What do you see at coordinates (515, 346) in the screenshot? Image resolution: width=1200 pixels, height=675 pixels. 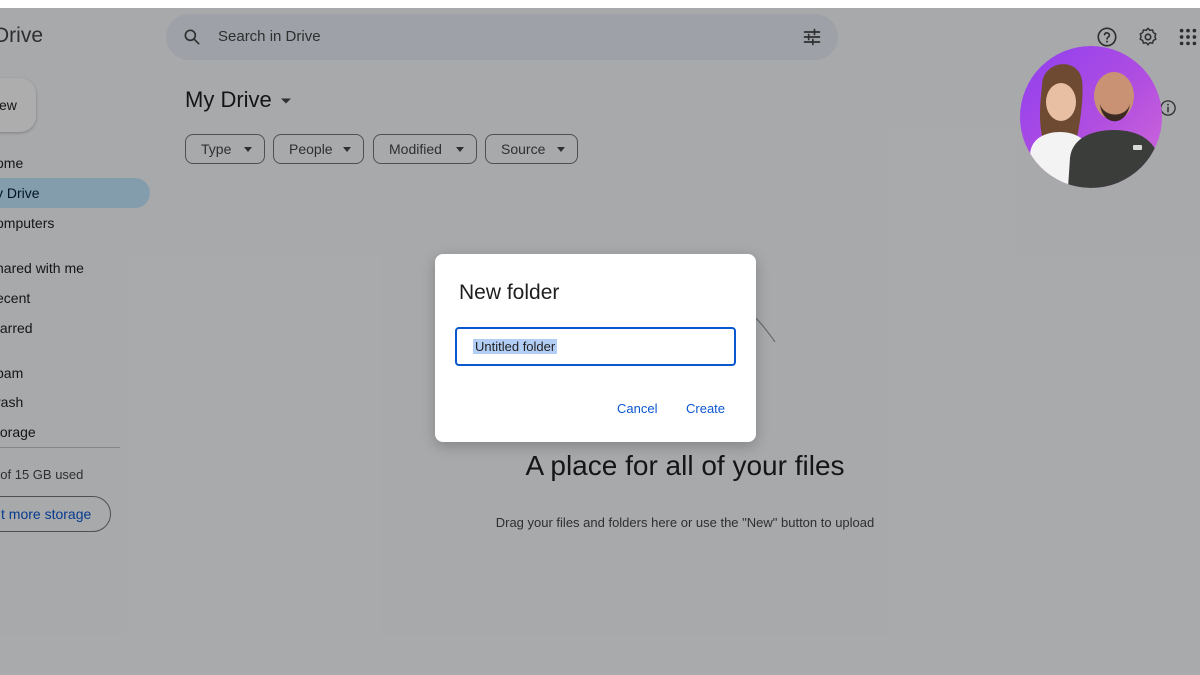 I see `folder-name-value: Untitled folder` at bounding box center [515, 346].